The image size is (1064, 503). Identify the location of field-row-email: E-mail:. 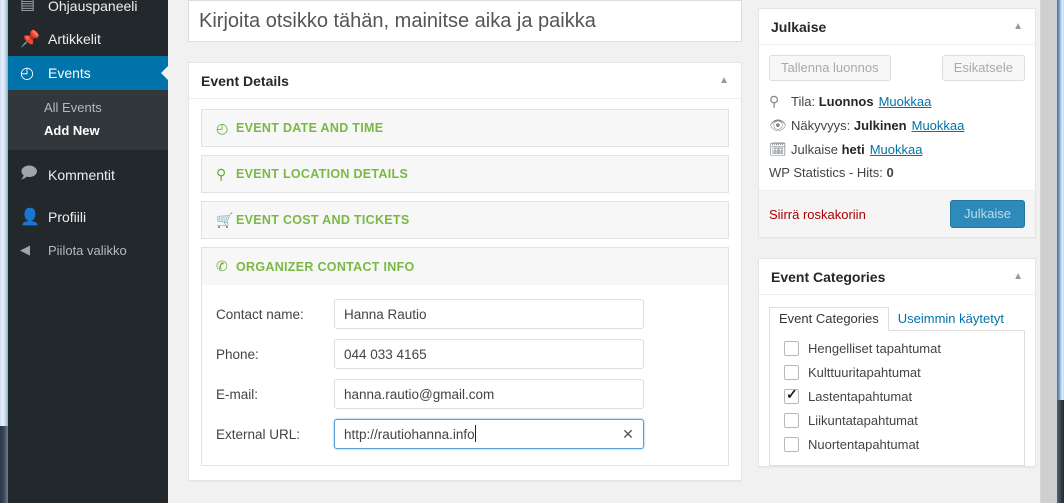
(465, 394).